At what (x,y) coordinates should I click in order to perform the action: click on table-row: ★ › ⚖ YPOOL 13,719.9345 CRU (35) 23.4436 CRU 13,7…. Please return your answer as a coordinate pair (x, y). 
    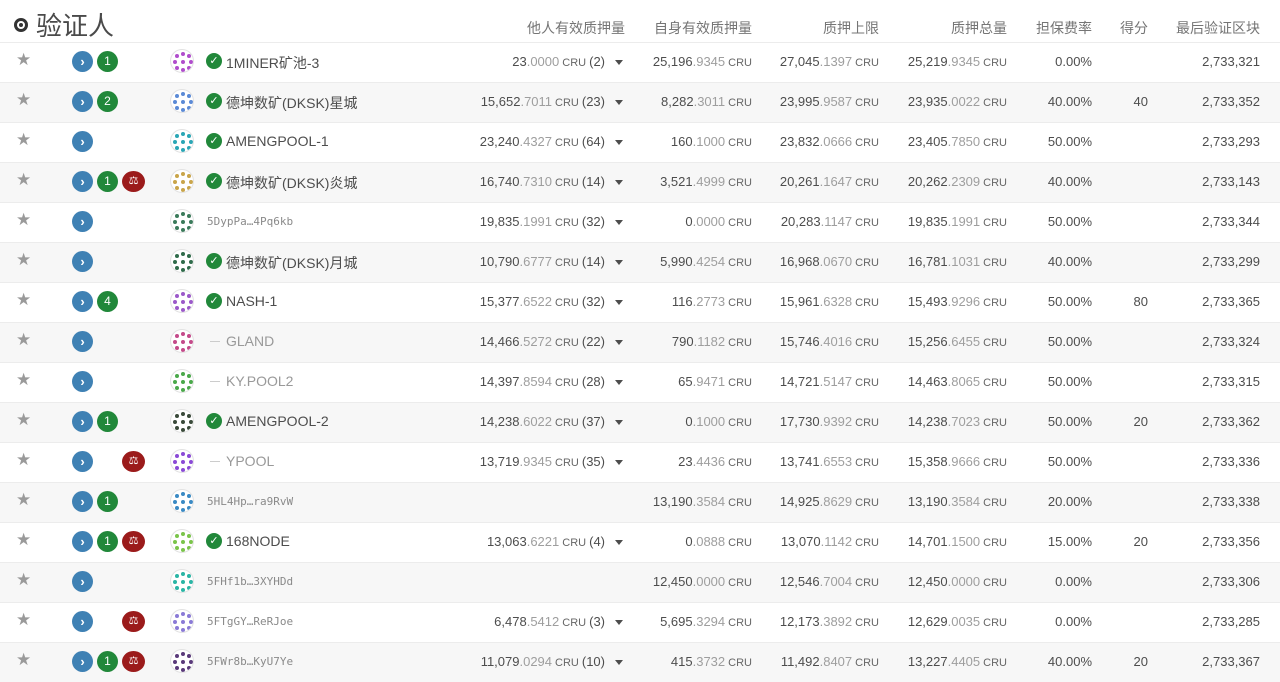
    Looking at the image, I should click on (640, 462).